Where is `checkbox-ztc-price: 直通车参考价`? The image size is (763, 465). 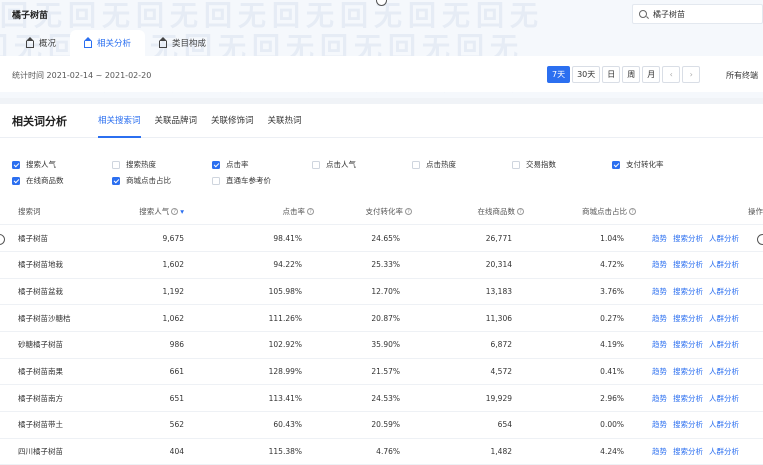
checkbox-ztc-price: 直通车参考价 is located at coordinates (241, 180).